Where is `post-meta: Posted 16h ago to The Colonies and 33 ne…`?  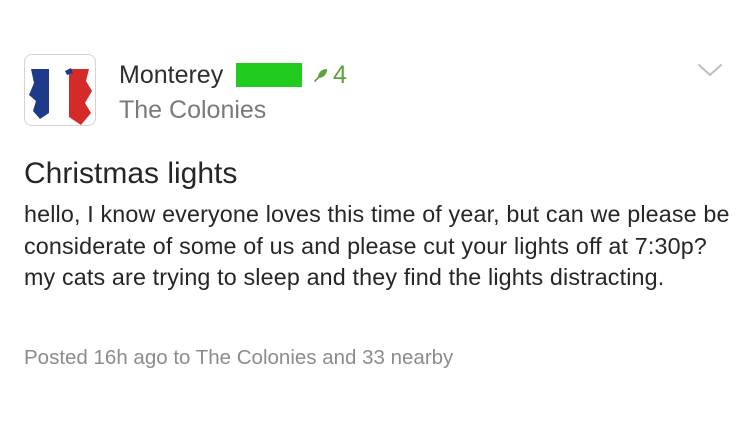 post-meta: Posted 16h ago to The Colonies and 33 ne… is located at coordinates (239, 357).